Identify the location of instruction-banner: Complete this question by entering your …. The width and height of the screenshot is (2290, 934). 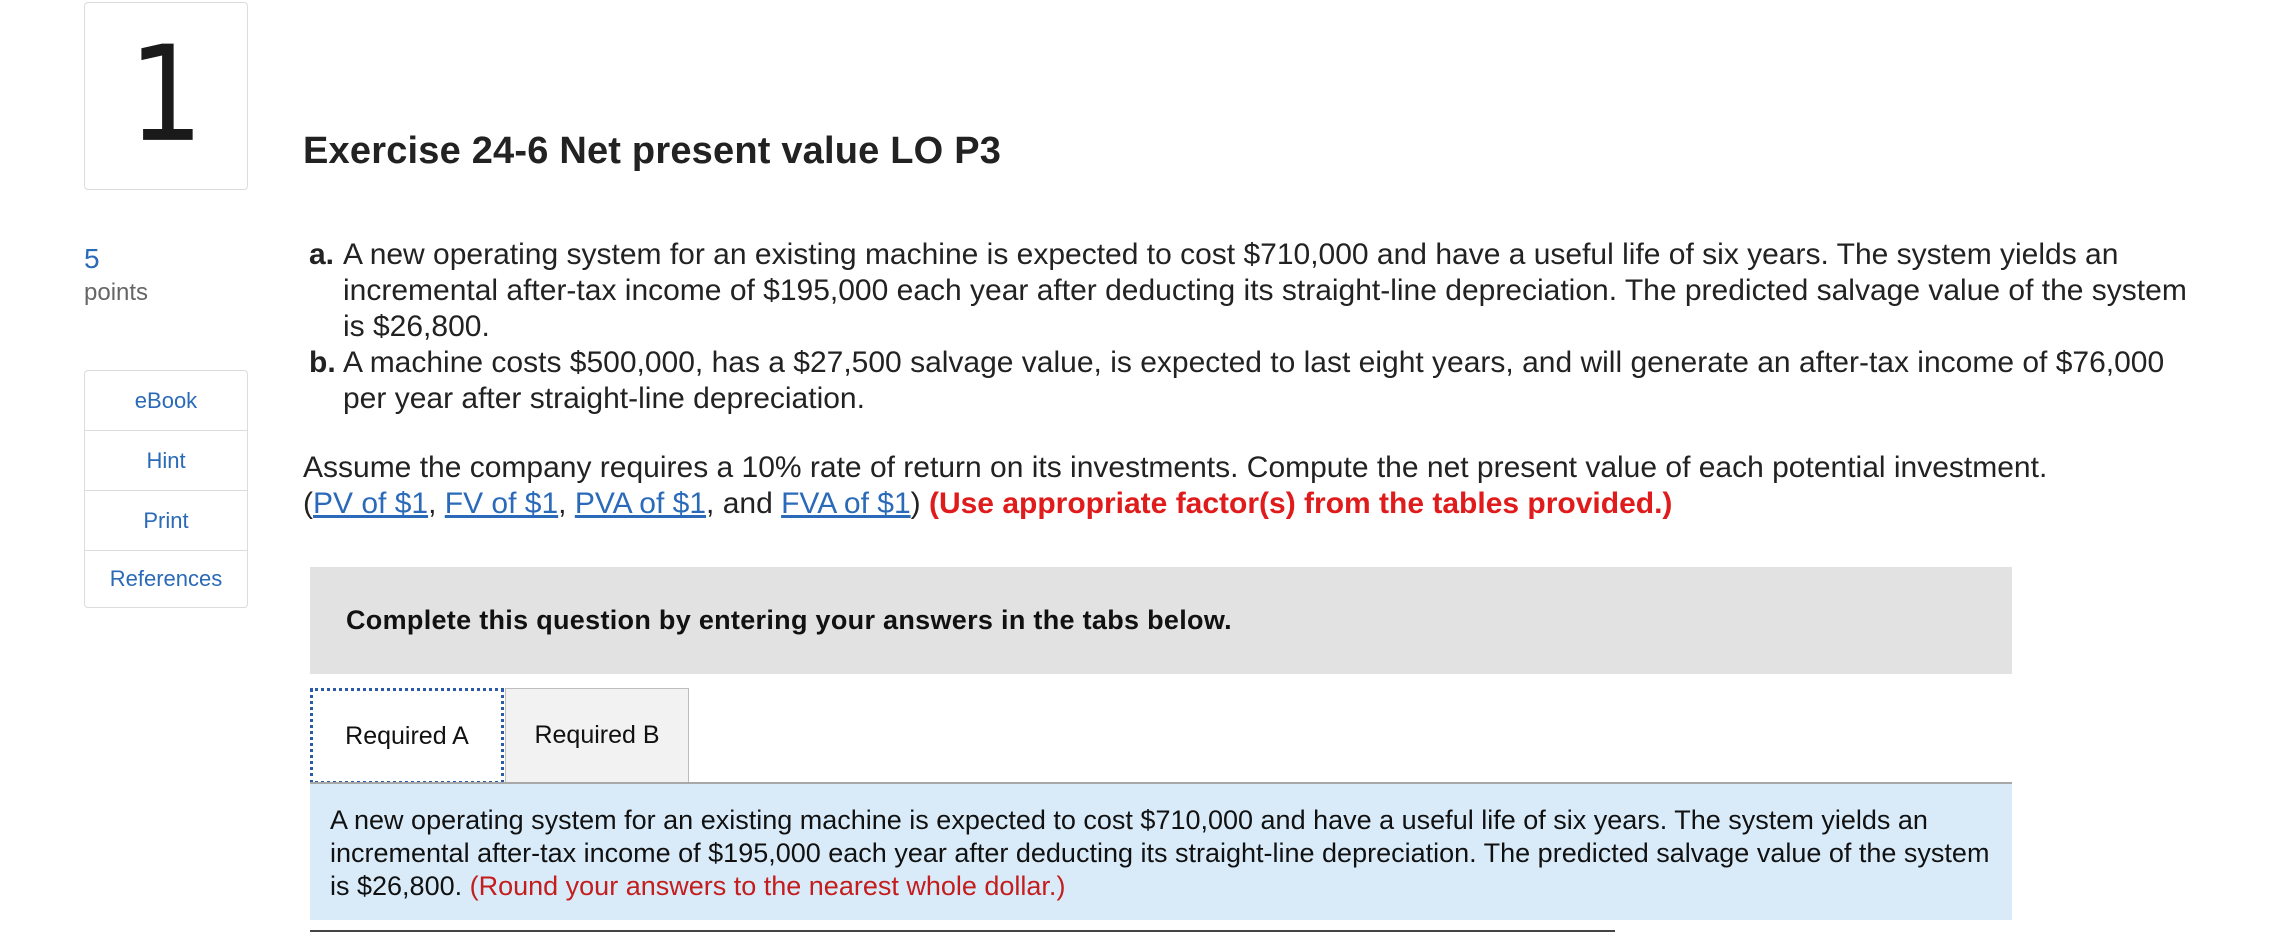
(1161, 620).